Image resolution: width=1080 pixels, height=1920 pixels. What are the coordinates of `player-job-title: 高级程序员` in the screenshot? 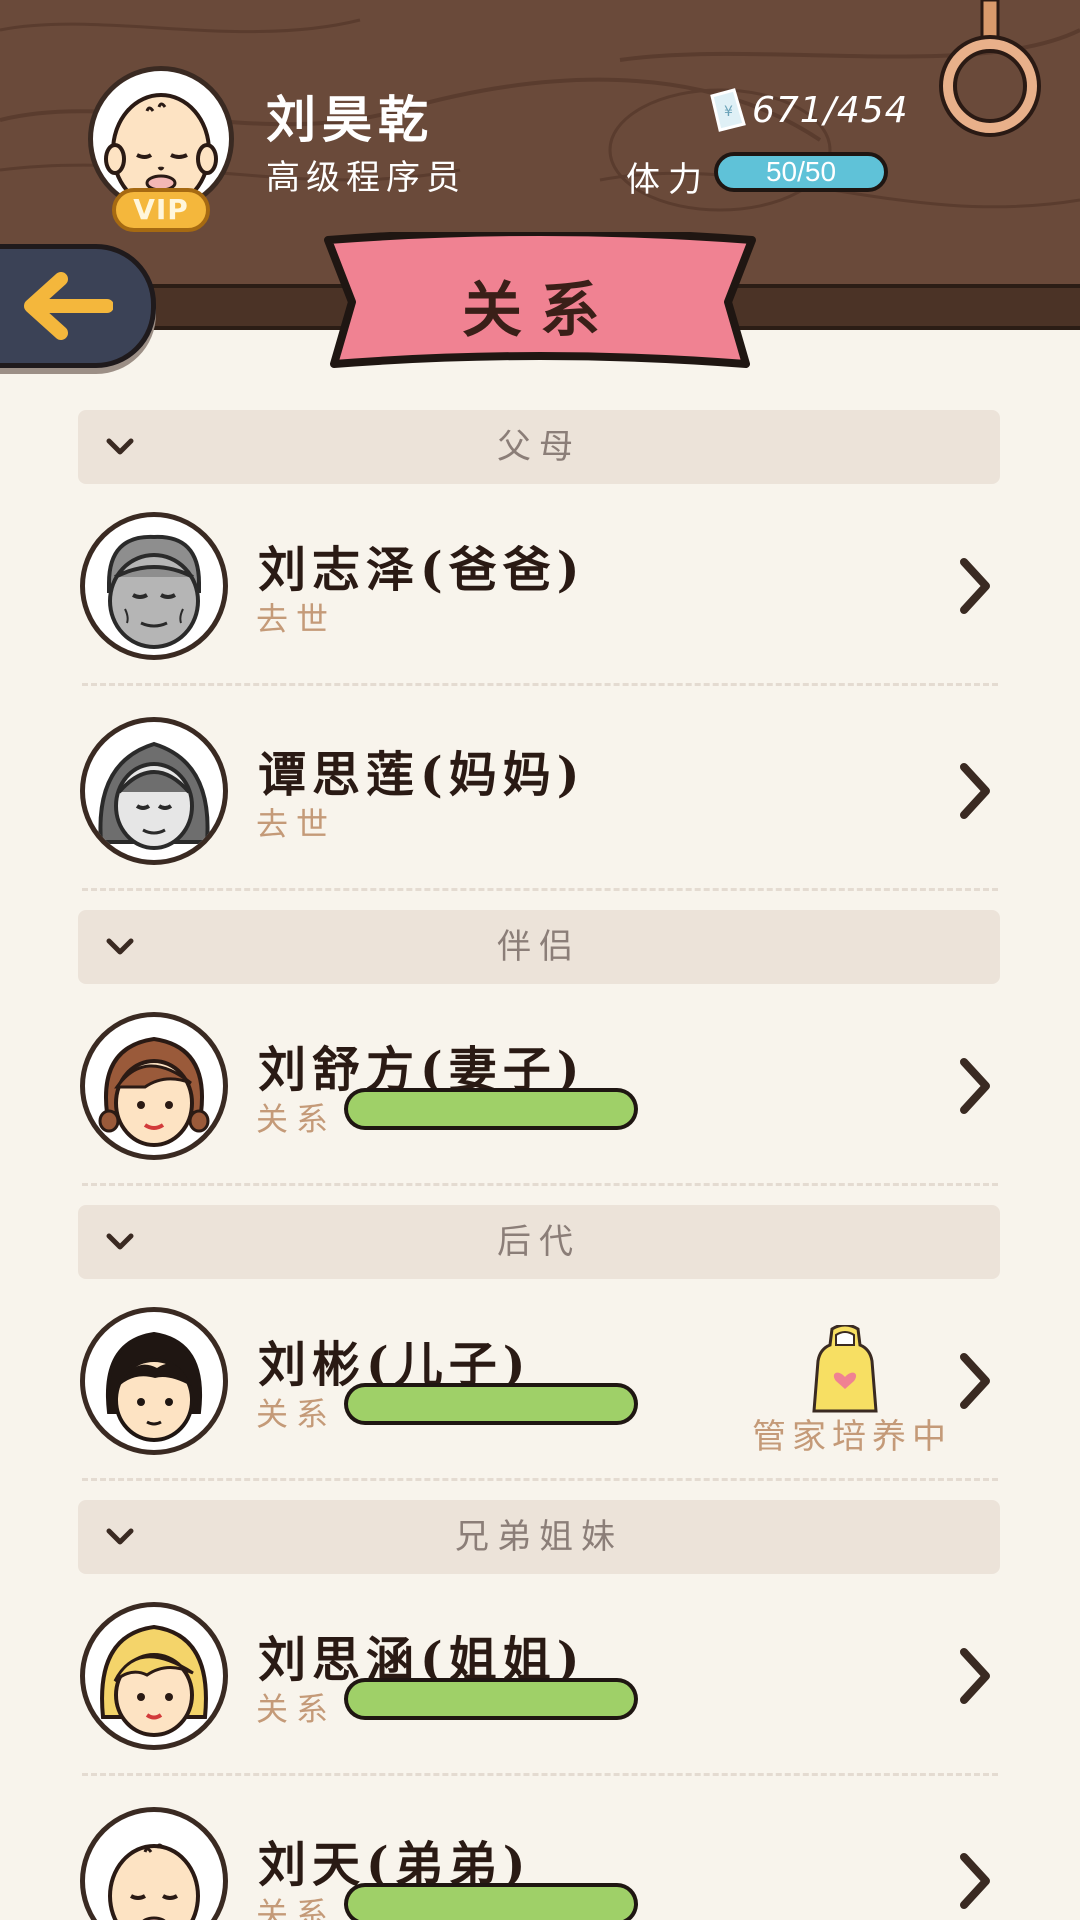 It's located at (366, 178).